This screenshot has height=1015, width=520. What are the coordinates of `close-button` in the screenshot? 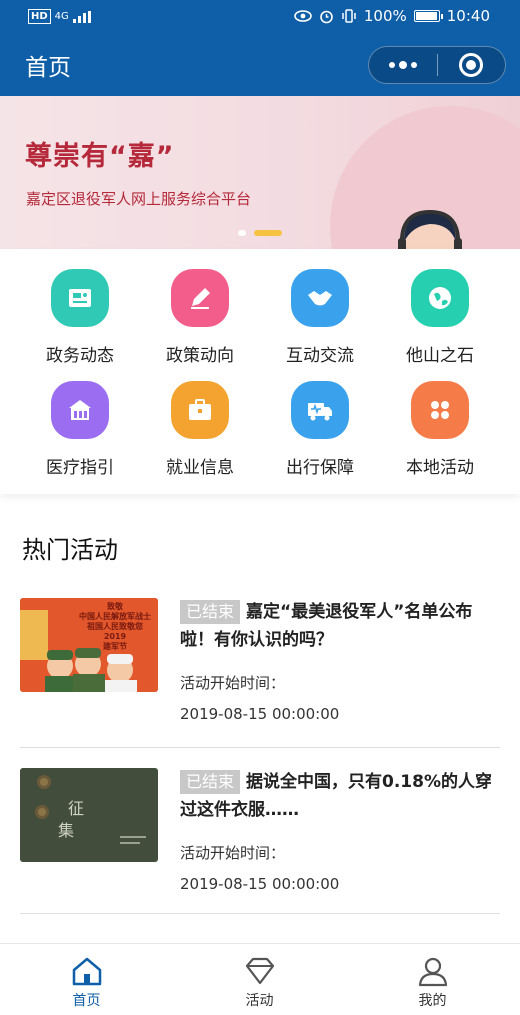 It's located at (471, 65).